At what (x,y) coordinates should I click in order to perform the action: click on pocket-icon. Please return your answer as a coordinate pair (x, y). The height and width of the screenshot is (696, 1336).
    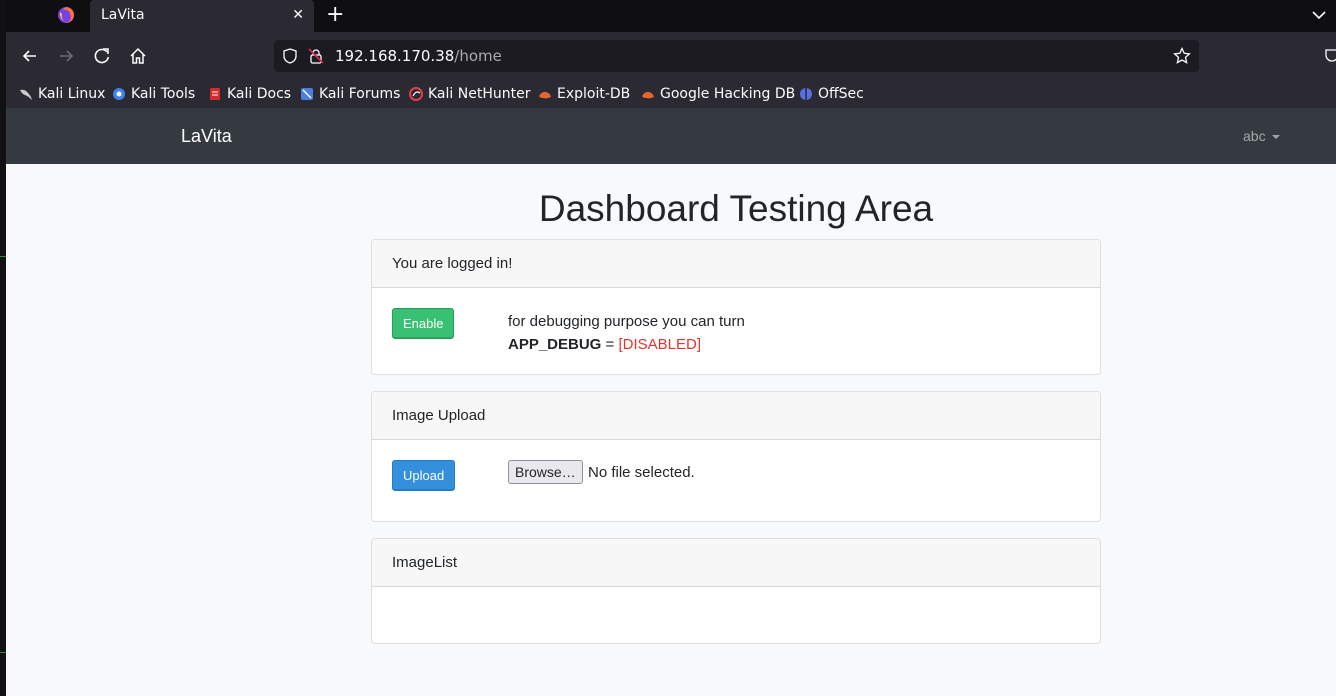
    Looking at the image, I should click on (1330, 55).